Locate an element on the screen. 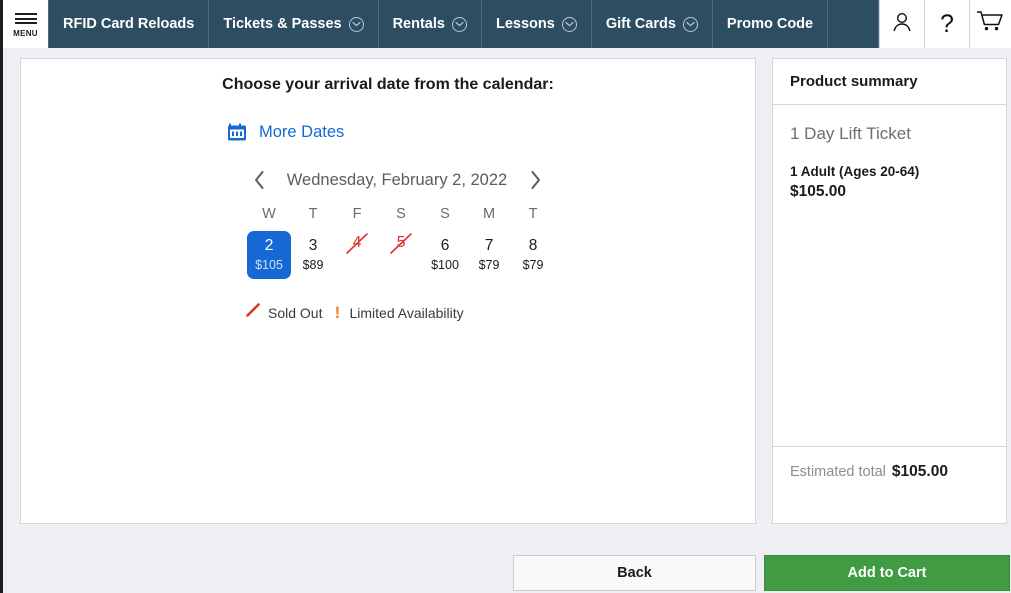  nav-item-rentals: Rentals is located at coordinates (430, 24).